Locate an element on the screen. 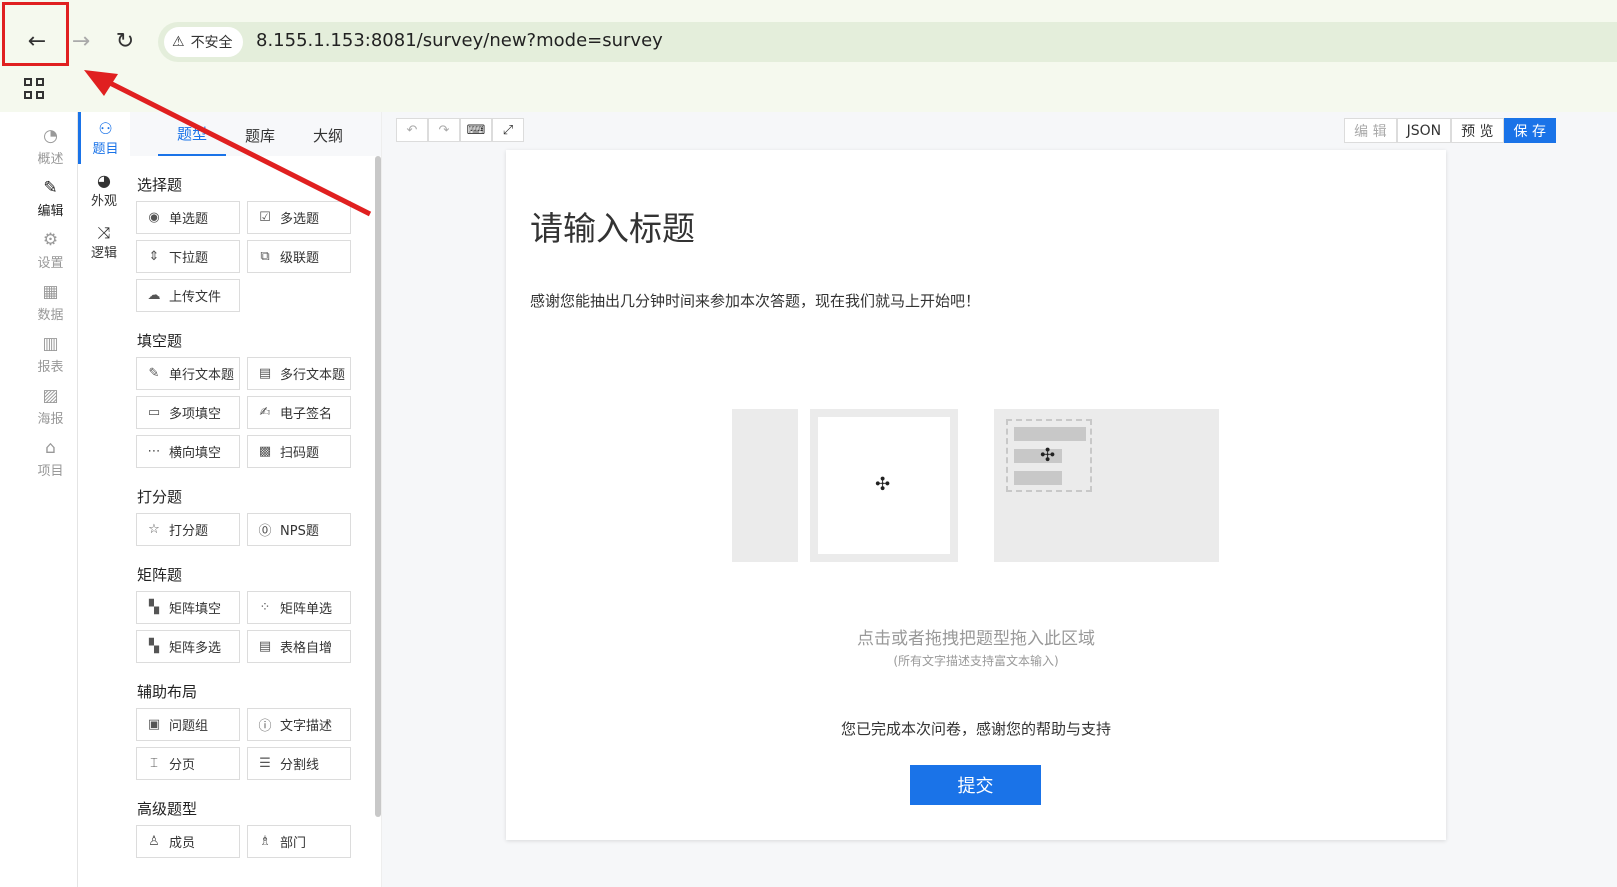 This screenshot has height=887, width=1617. question-type-button: ▤ 表格自增 is located at coordinates (299, 646).